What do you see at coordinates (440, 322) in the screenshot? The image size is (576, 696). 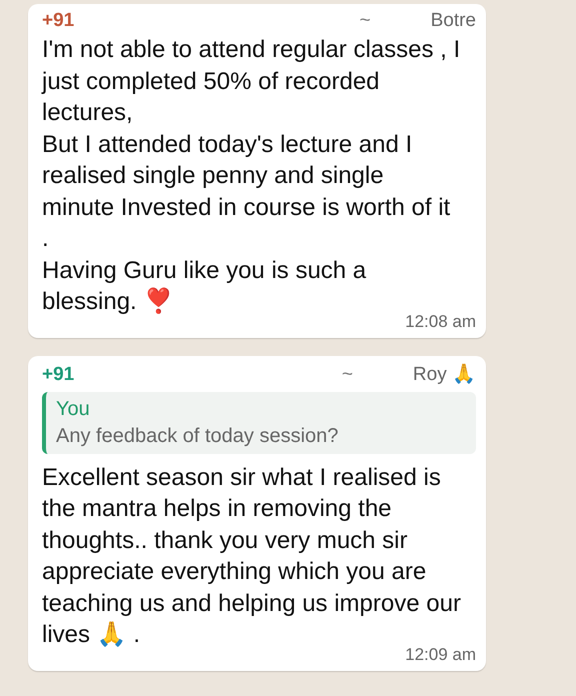 I see `message-time: 12:08 am` at bounding box center [440, 322].